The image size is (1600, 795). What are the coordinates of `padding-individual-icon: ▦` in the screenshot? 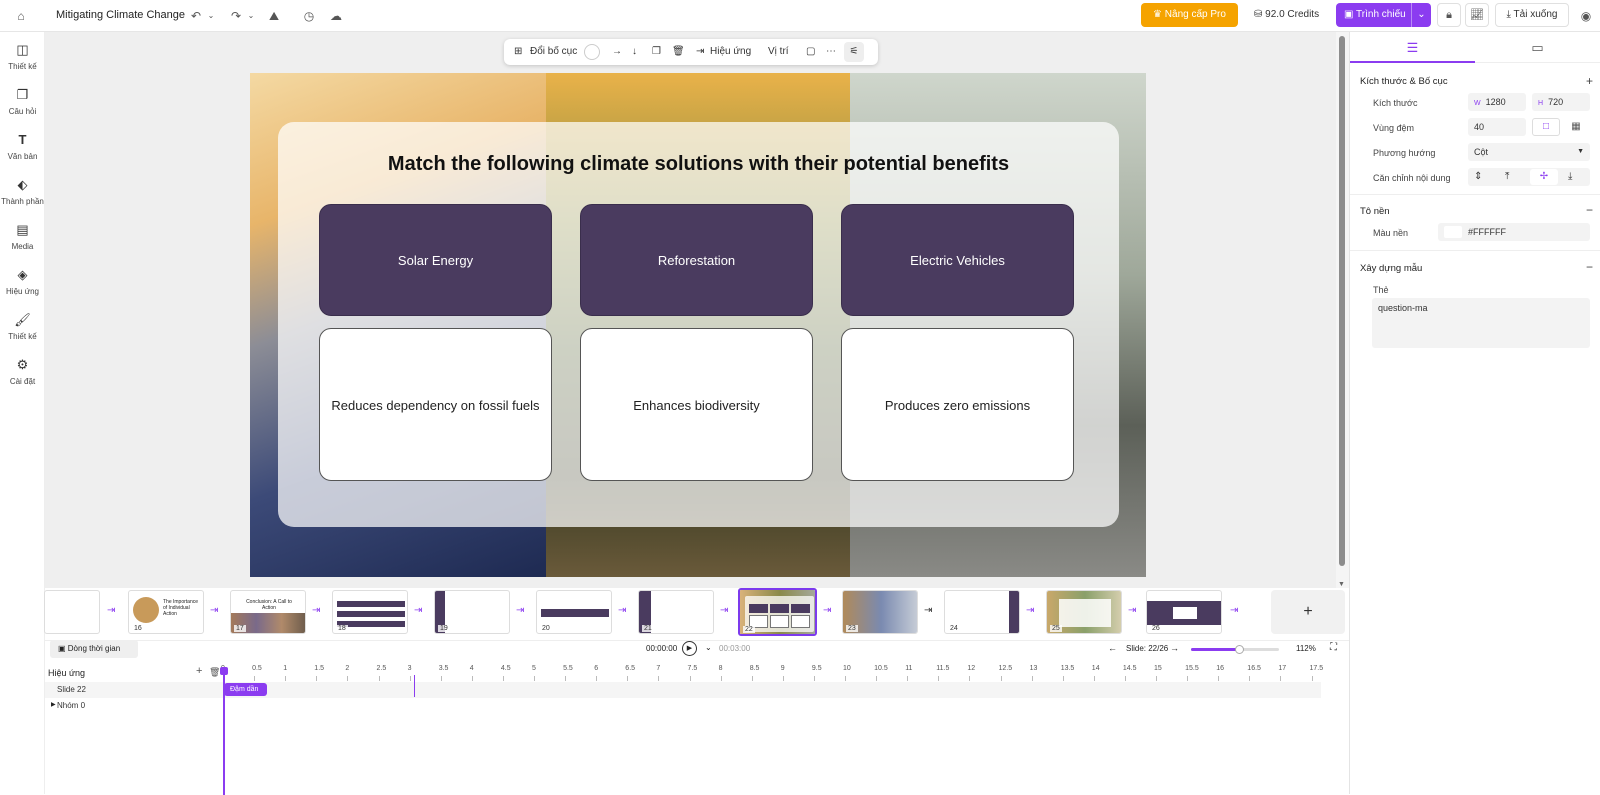 It's located at (1576, 127).